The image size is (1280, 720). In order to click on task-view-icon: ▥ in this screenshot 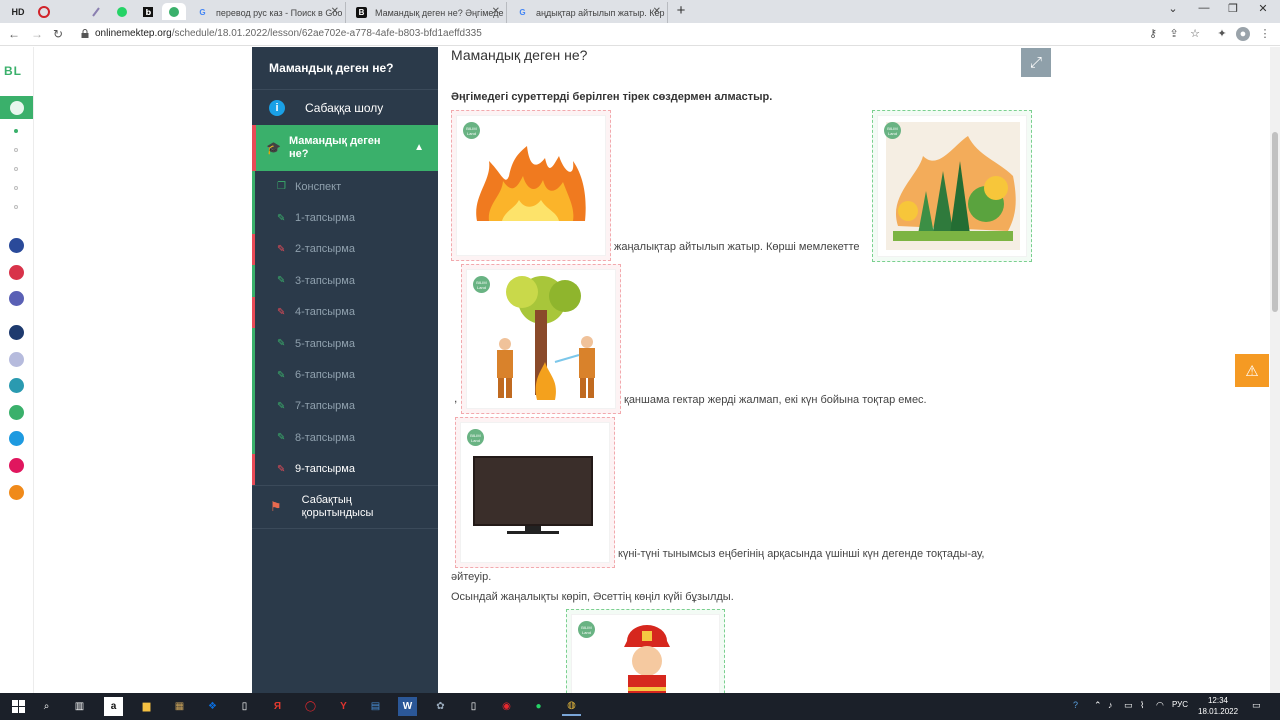, I will do `click(79, 706)`.